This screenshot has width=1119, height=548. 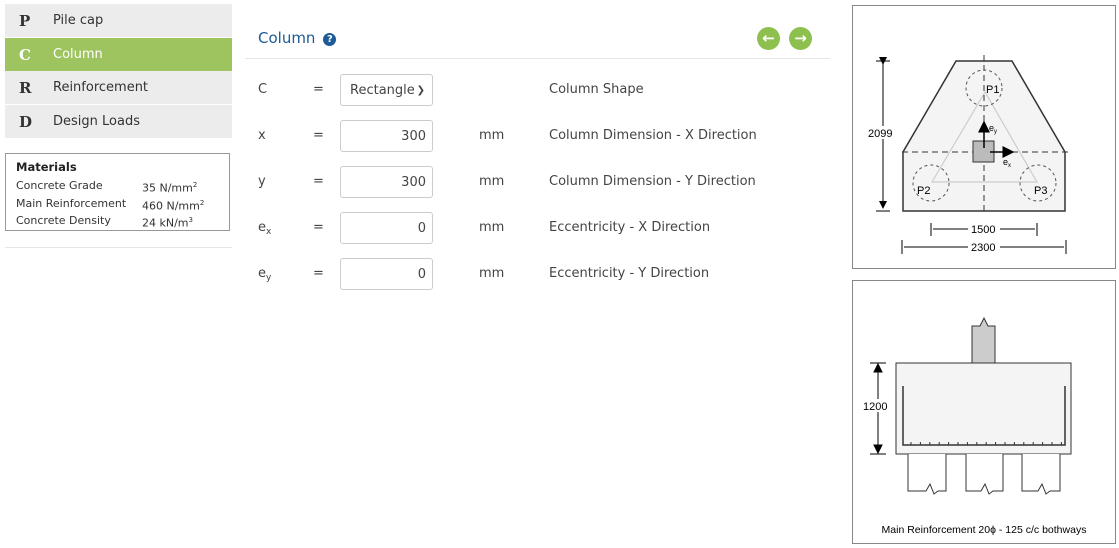 I want to click on materials-title: Materials, so click(x=46, y=167).